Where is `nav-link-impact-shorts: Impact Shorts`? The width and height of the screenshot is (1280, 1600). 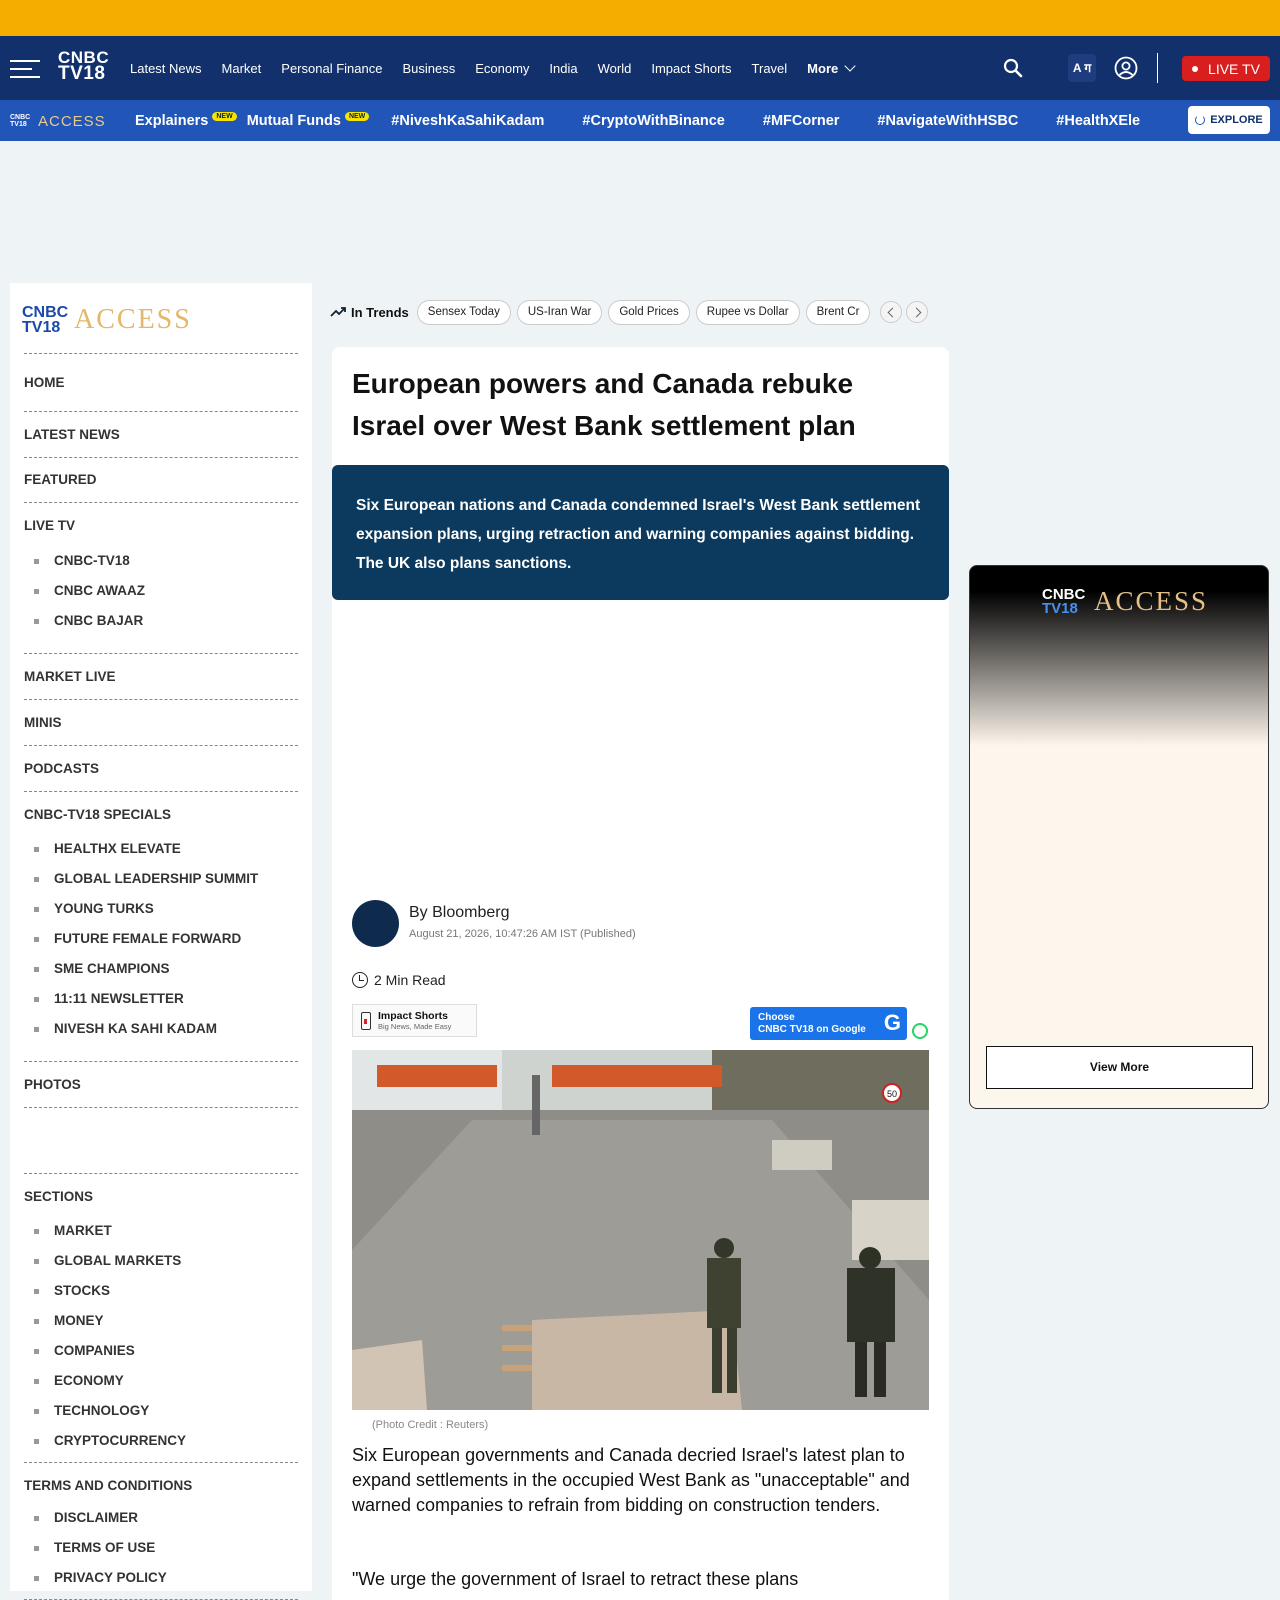 nav-link-impact-shorts: Impact Shorts is located at coordinates (691, 68).